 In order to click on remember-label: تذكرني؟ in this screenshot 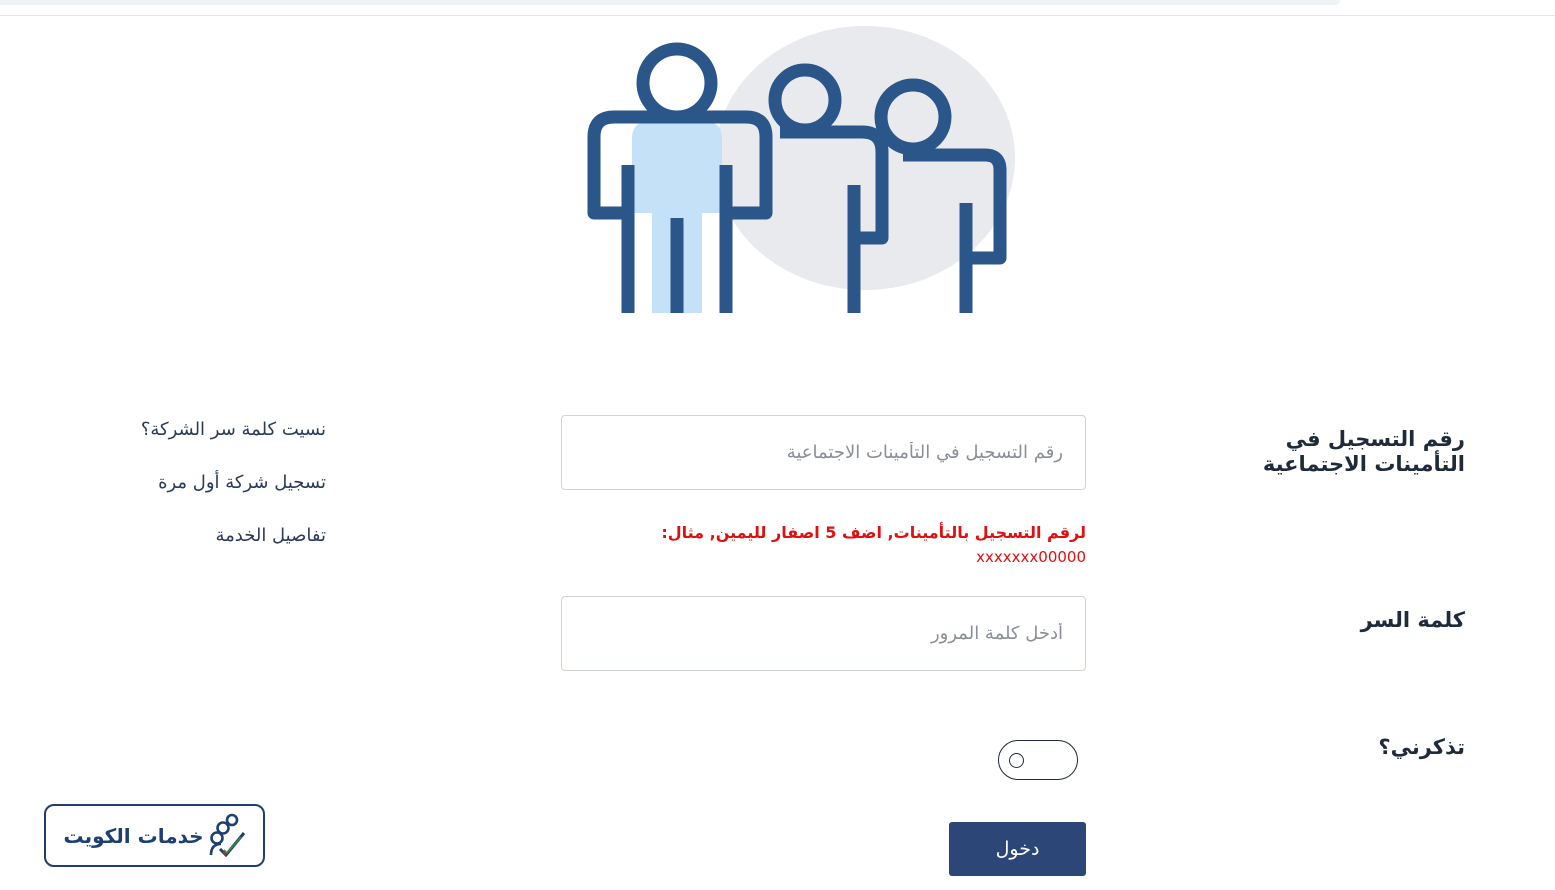, I will do `click(1421, 747)`.